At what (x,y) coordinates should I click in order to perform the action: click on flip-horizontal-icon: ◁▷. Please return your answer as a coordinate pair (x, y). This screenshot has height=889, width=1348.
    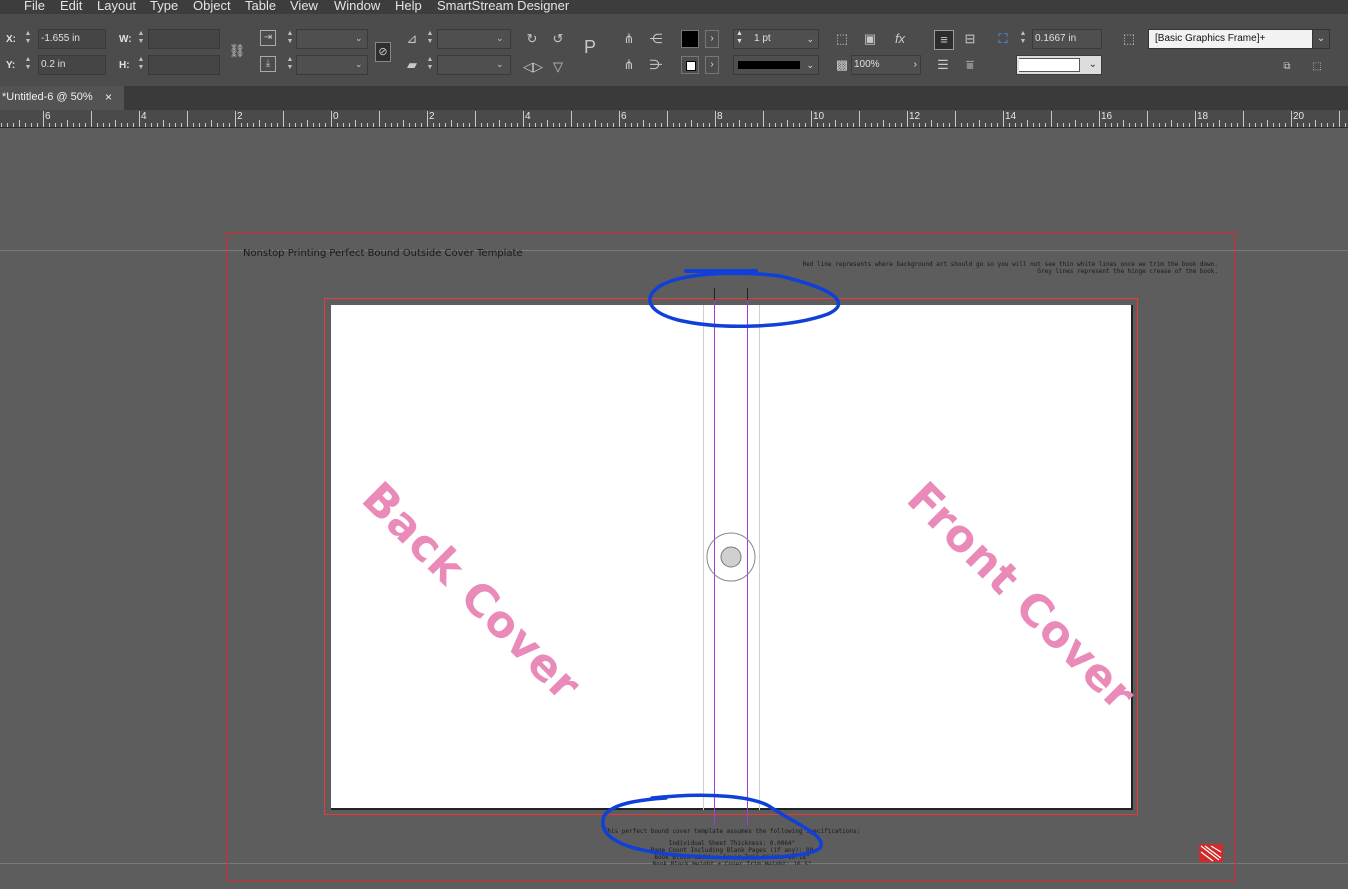
    Looking at the image, I should click on (533, 67).